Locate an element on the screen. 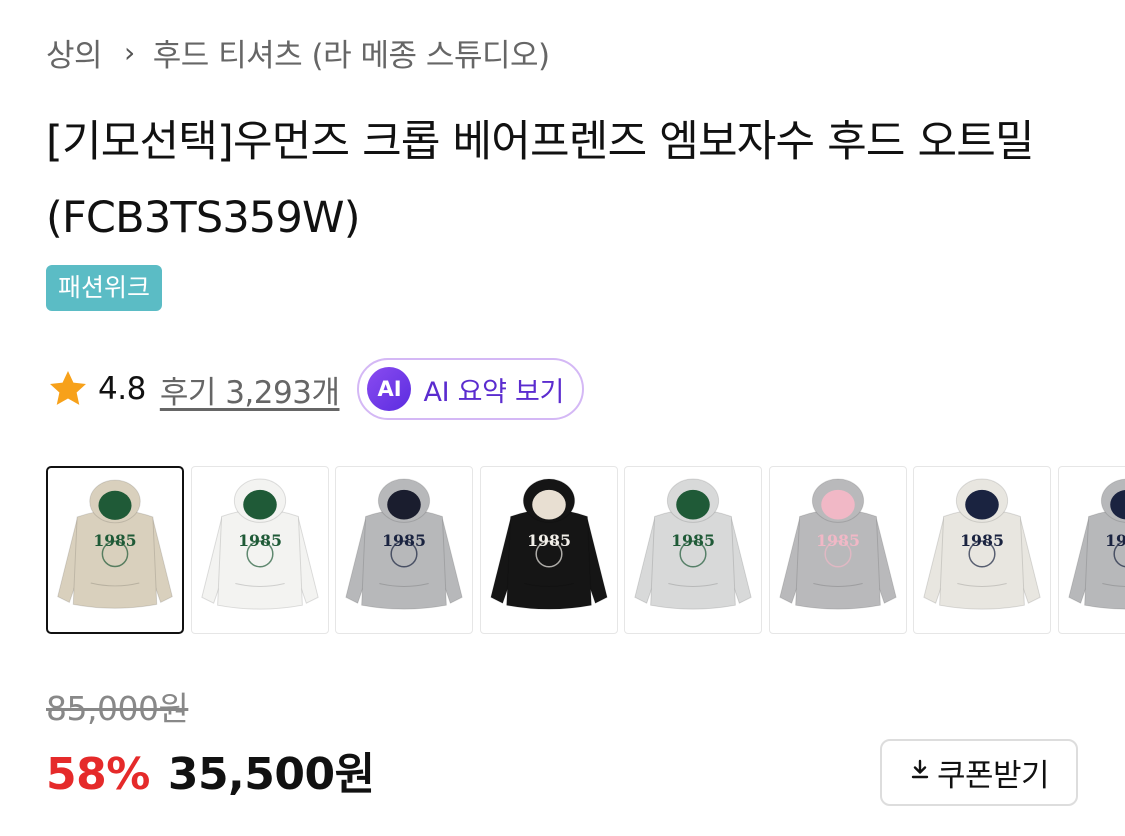  original-price: 85,000원 is located at coordinates (117, 708).